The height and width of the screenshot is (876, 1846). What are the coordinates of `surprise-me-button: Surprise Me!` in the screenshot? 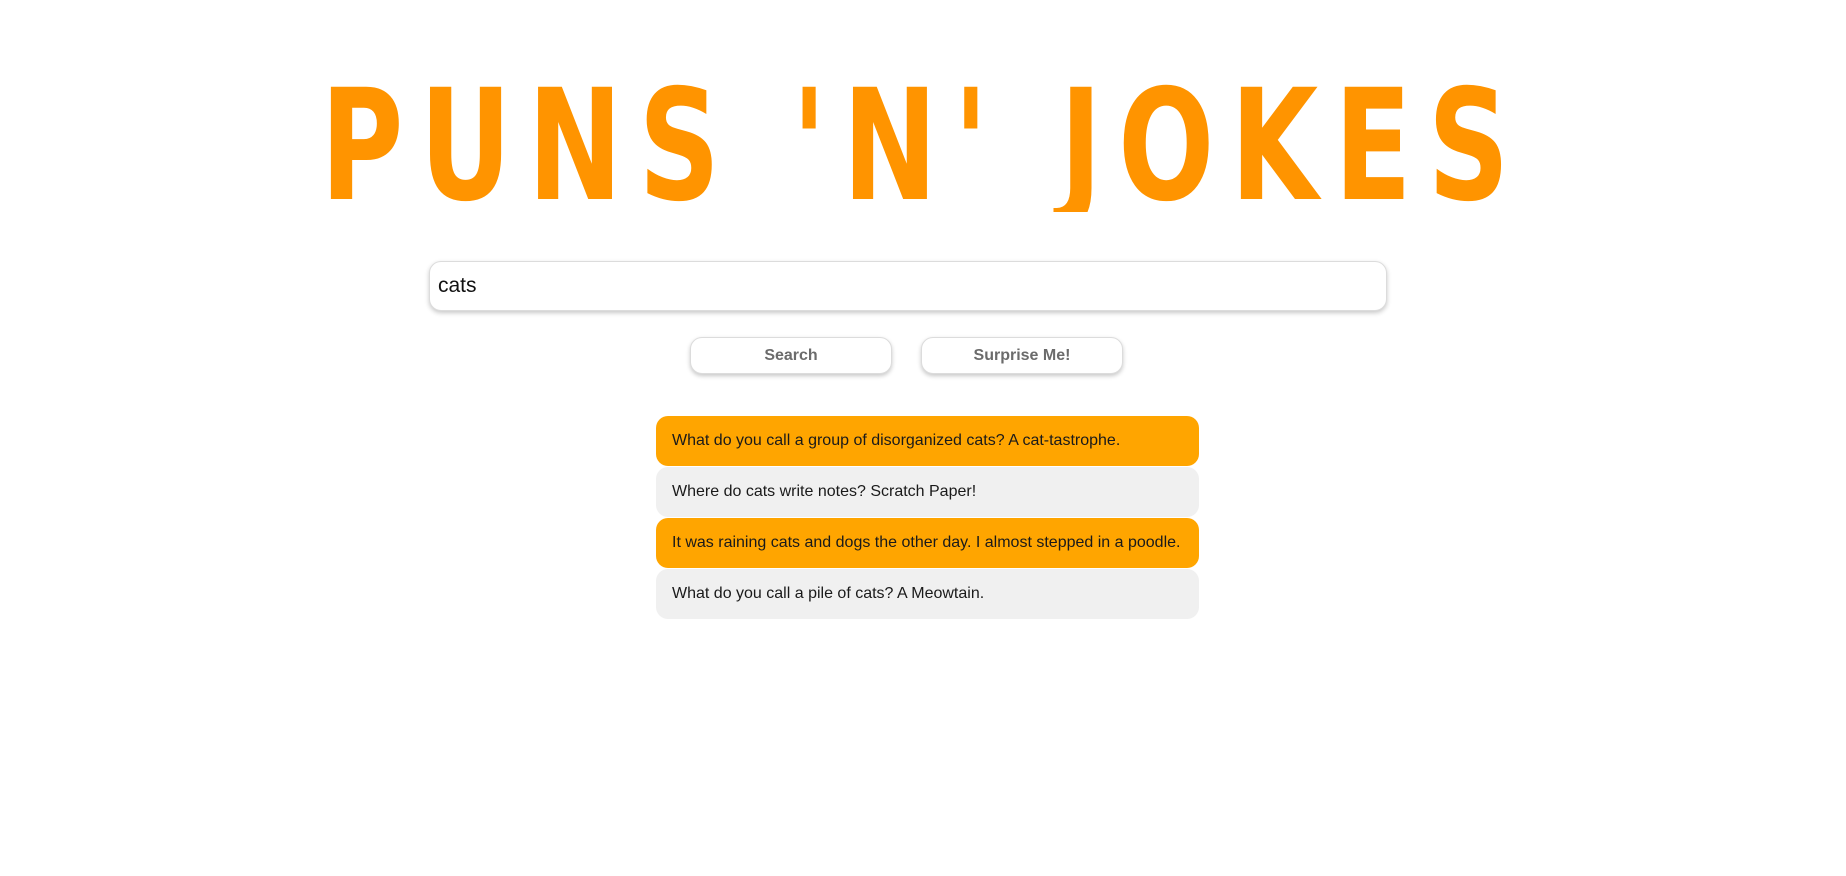 It's located at (1022, 355).